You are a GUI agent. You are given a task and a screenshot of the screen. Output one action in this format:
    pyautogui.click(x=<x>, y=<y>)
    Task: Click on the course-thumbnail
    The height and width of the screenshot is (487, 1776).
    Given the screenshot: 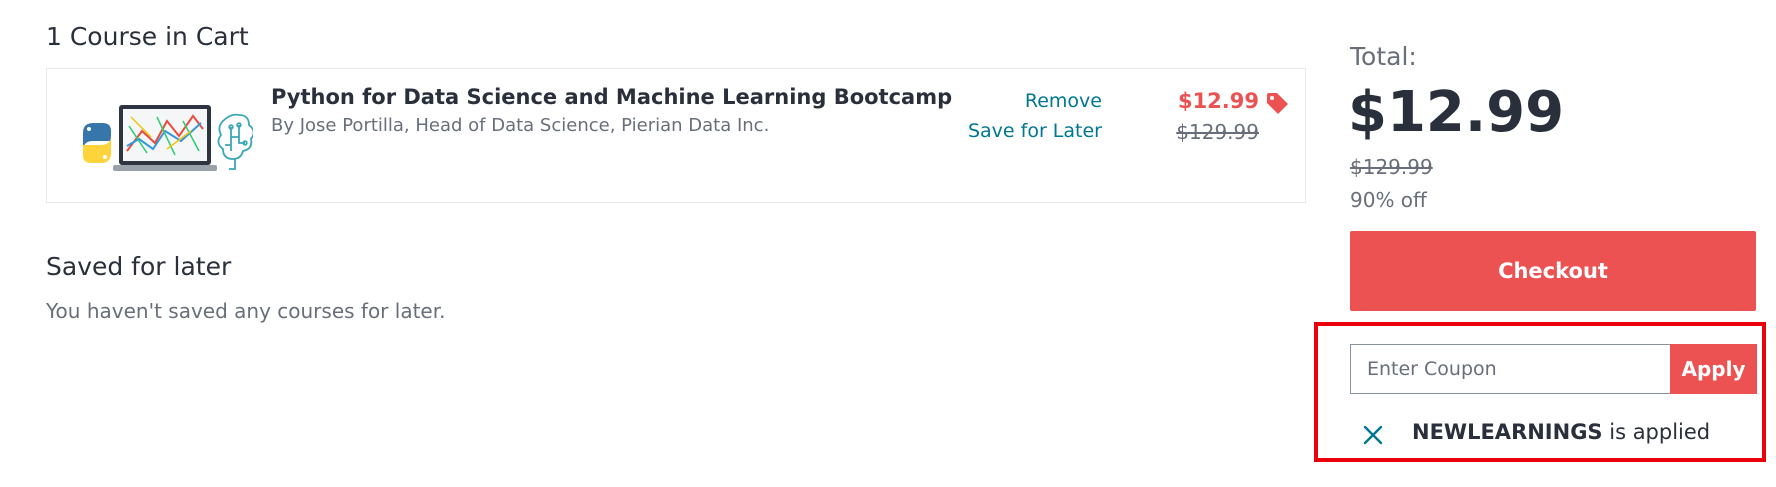 What is the action you would take?
    pyautogui.click(x=160, y=141)
    